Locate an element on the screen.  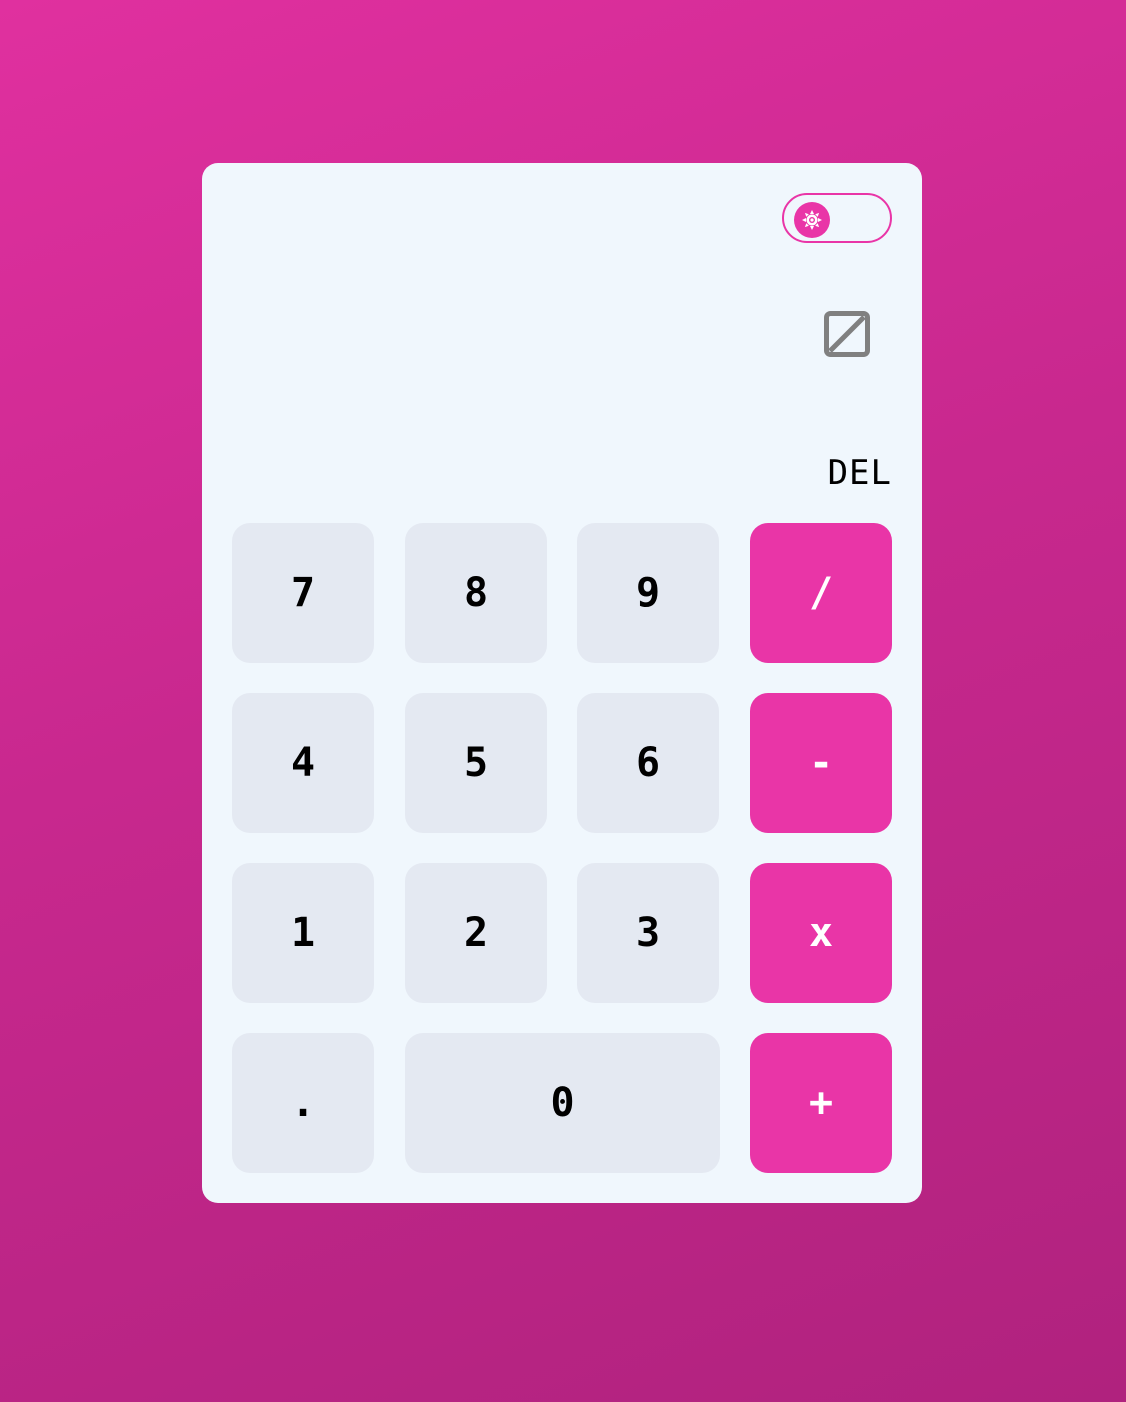
delete-label: DEL is located at coordinates (859, 473).